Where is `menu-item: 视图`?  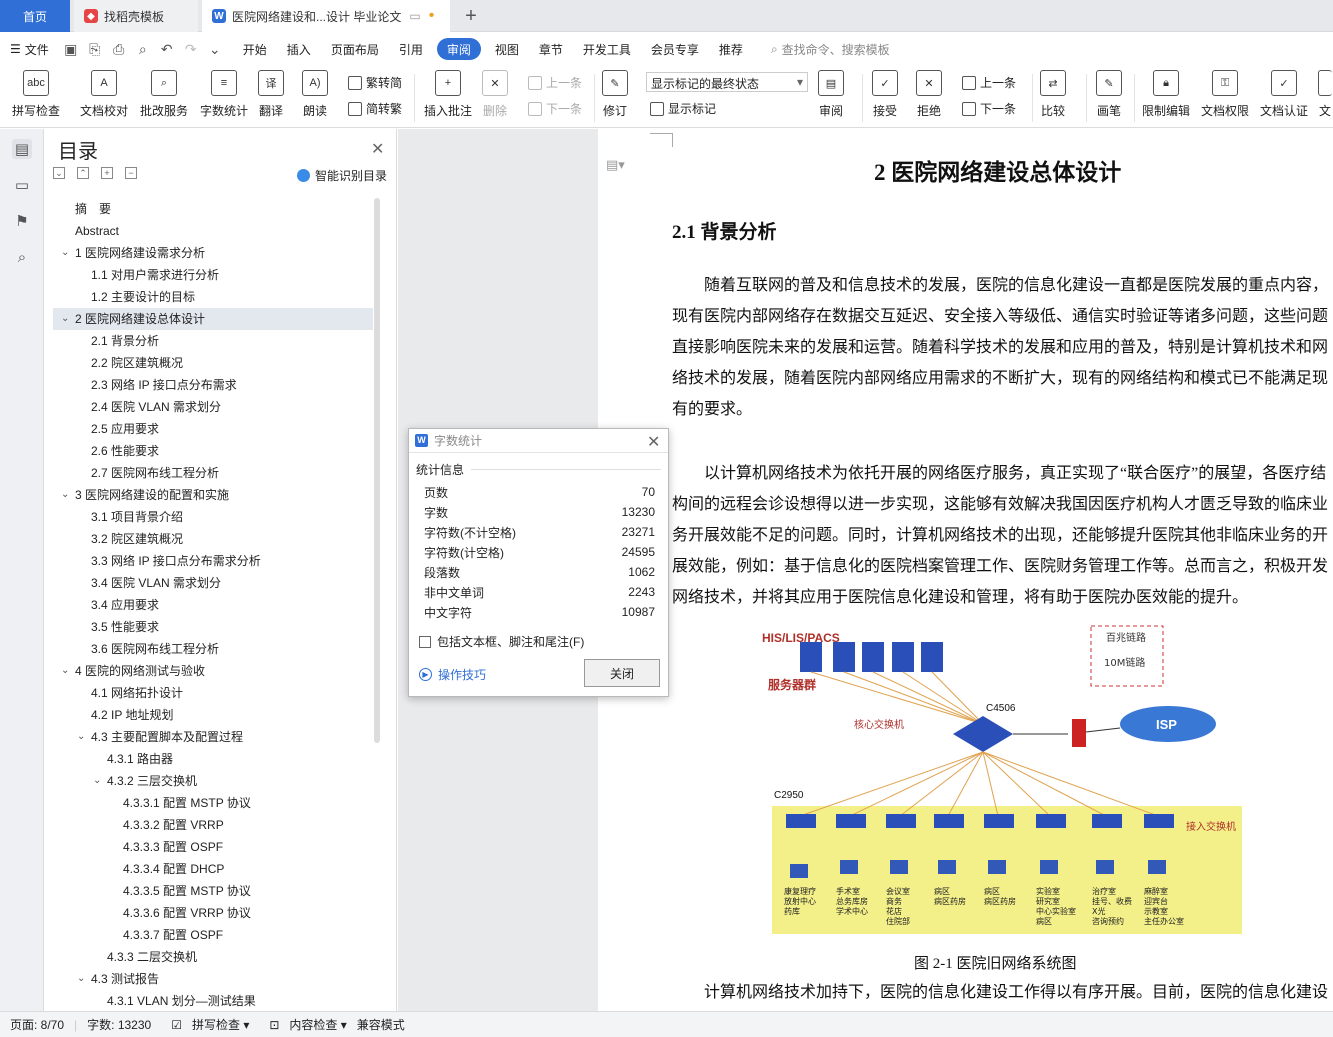 menu-item: 视图 is located at coordinates (507, 49).